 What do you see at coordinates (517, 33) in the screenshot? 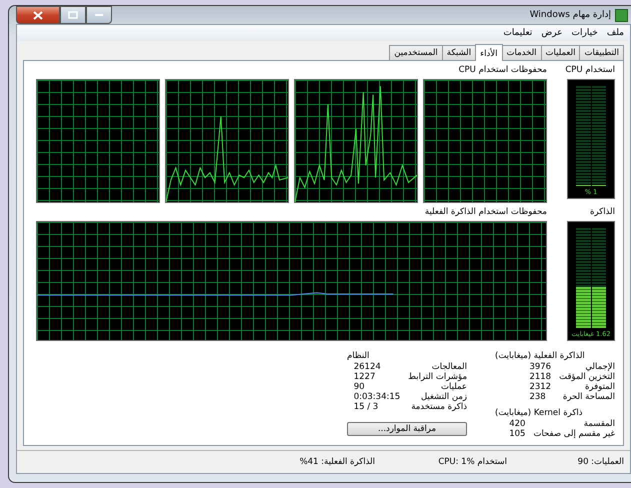
I see `menu-item: تعليمات` at bounding box center [517, 33].